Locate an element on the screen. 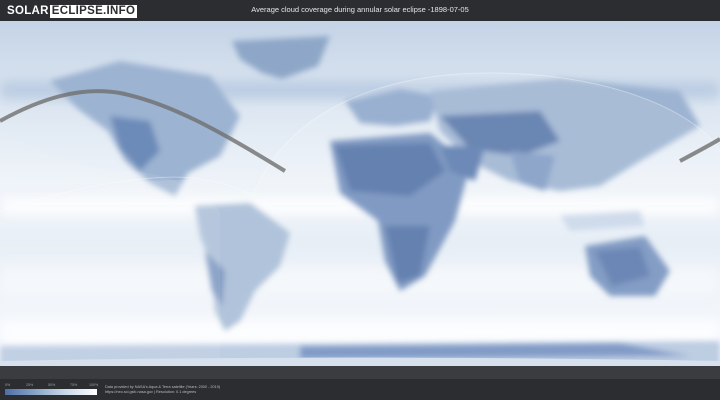 The image size is (720, 400). legend-tick-75: 75% is located at coordinates (74, 385).